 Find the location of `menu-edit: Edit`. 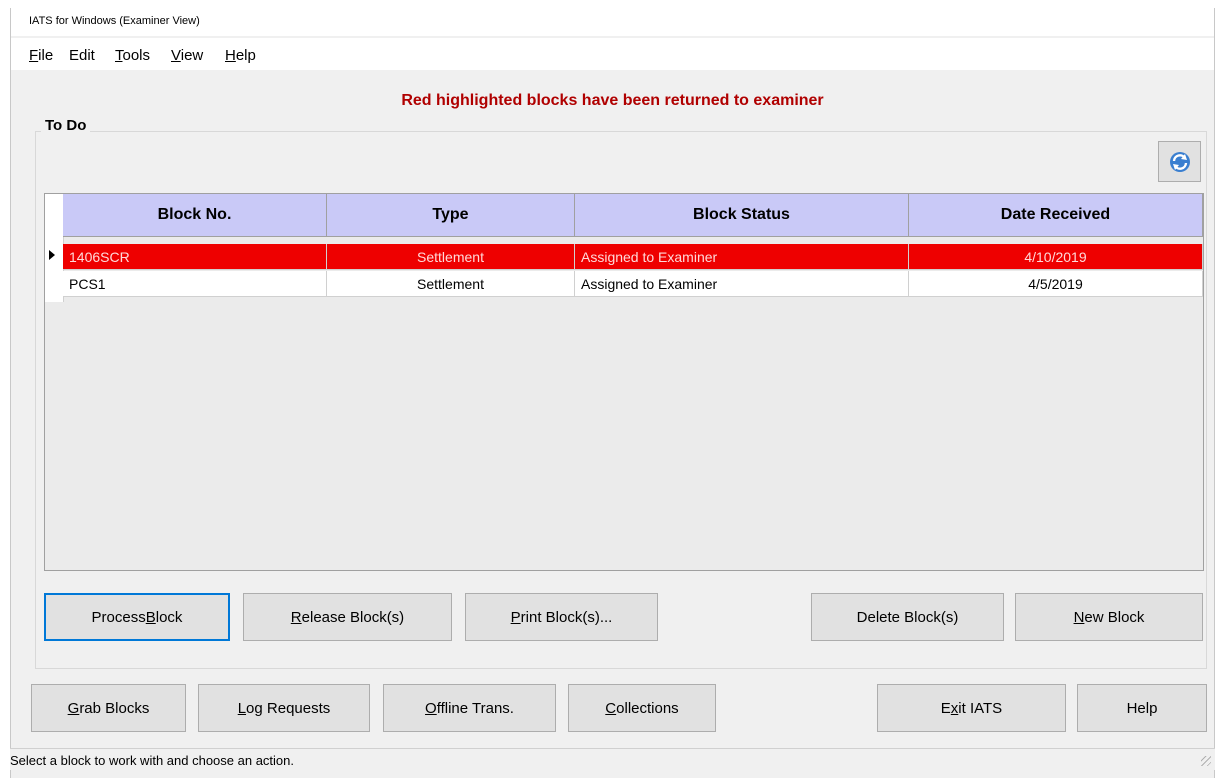

menu-edit: Edit is located at coordinates (82, 55).